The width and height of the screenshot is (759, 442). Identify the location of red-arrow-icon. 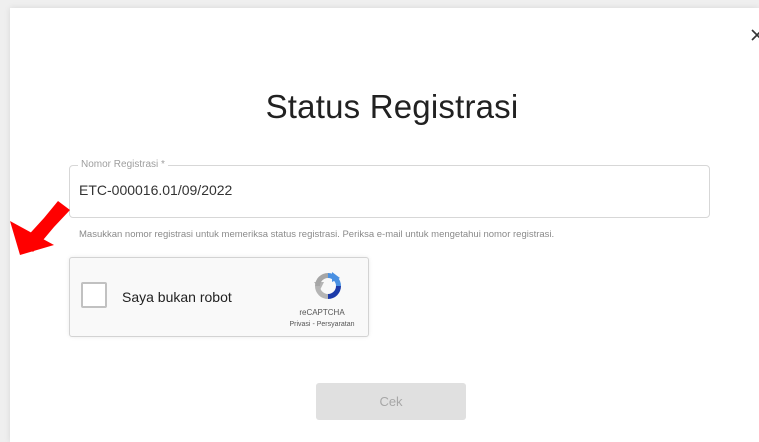
(40, 228).